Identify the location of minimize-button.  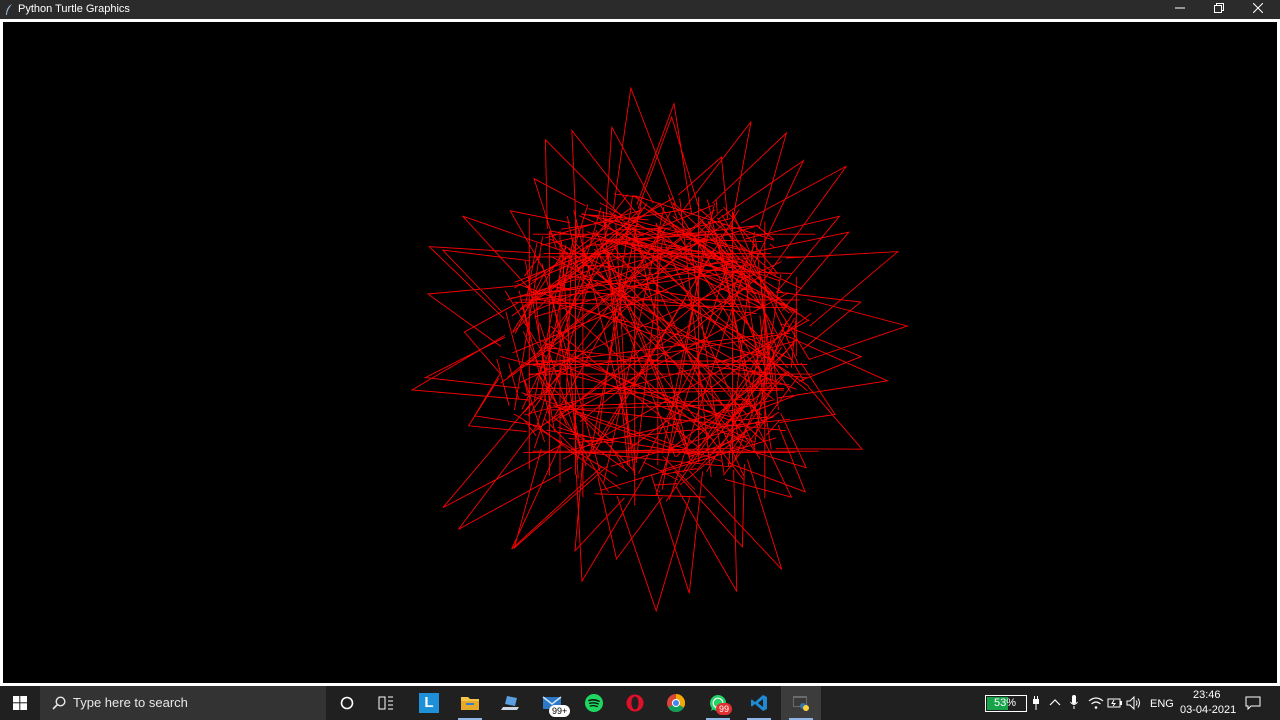
(1180, 9).